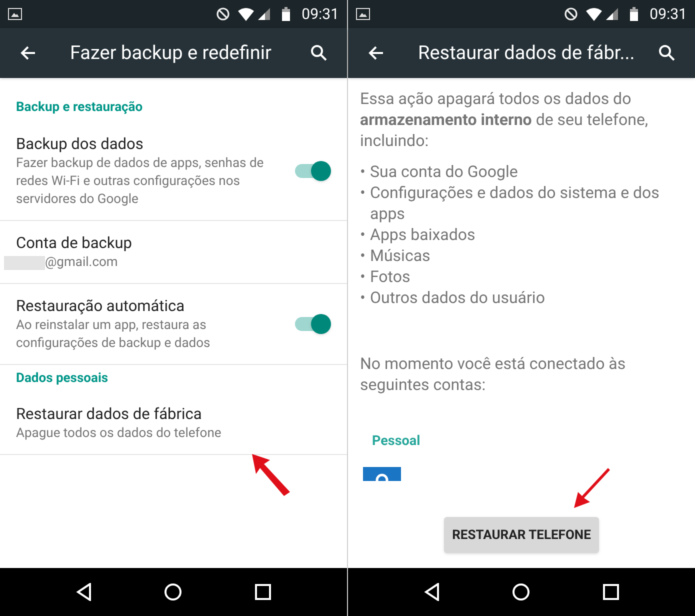 The image size is (695, 616). What do you see at coordinates (457, 297) in the screenshot?
I see `list-item: Outros dados do usuário` at bounding box center [457, 297].